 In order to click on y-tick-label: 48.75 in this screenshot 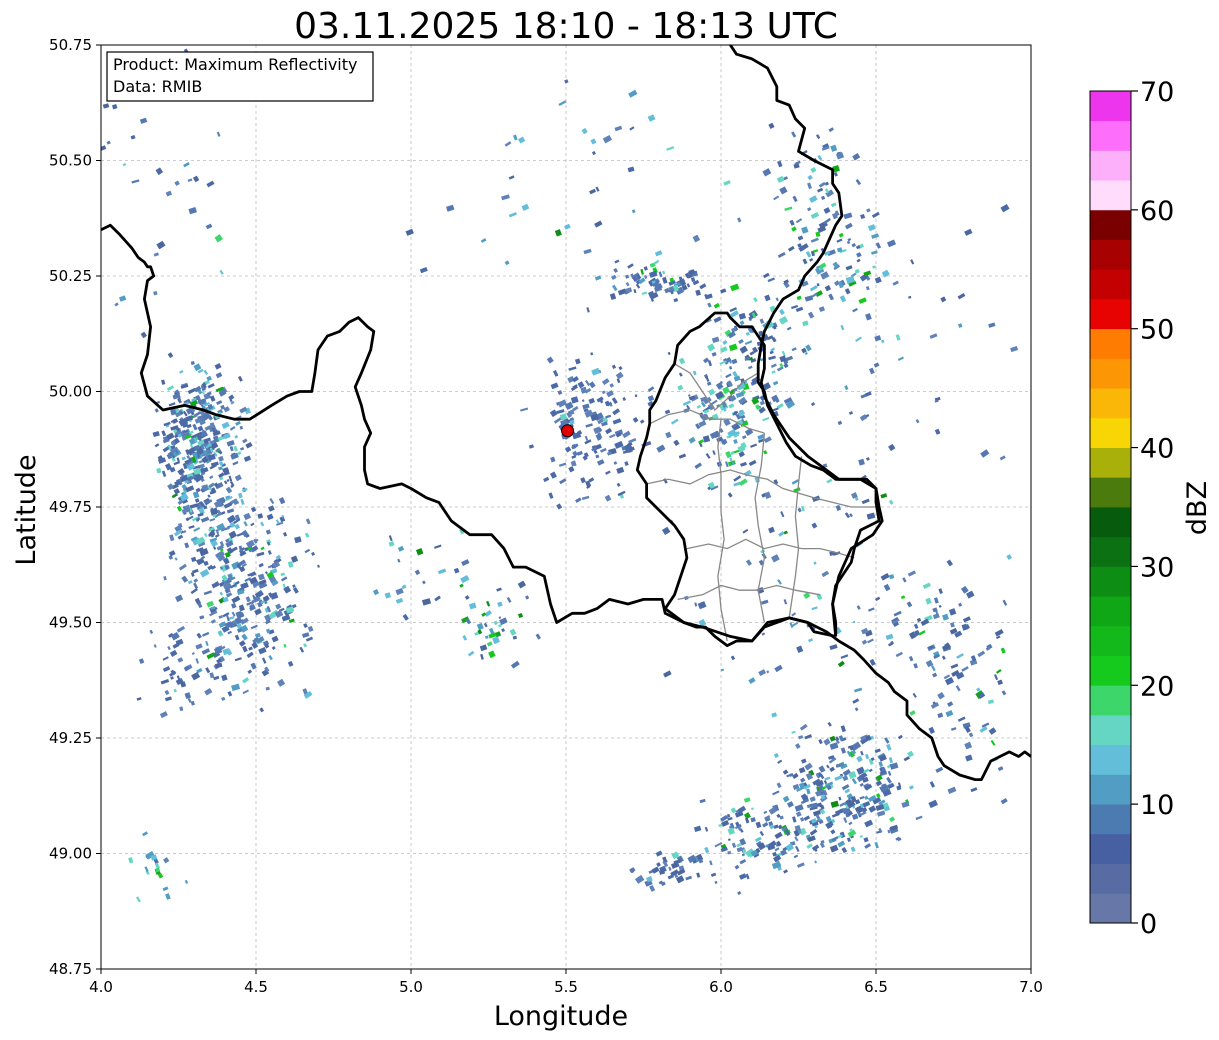, I will do `click(70, 969)`.